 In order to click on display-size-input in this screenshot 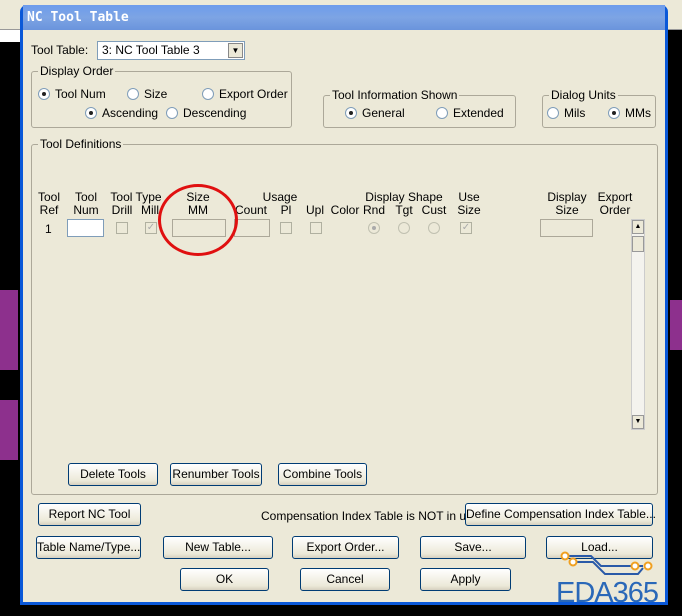, I will do `click(566, 228)`.